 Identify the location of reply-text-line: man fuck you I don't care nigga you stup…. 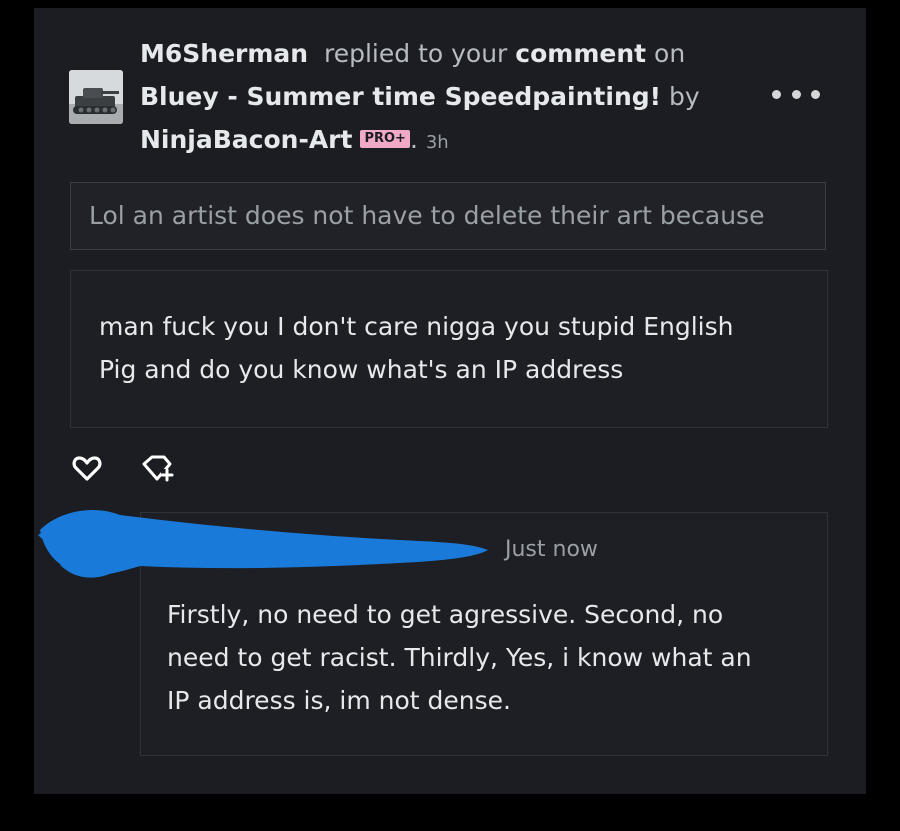
(416, 326).